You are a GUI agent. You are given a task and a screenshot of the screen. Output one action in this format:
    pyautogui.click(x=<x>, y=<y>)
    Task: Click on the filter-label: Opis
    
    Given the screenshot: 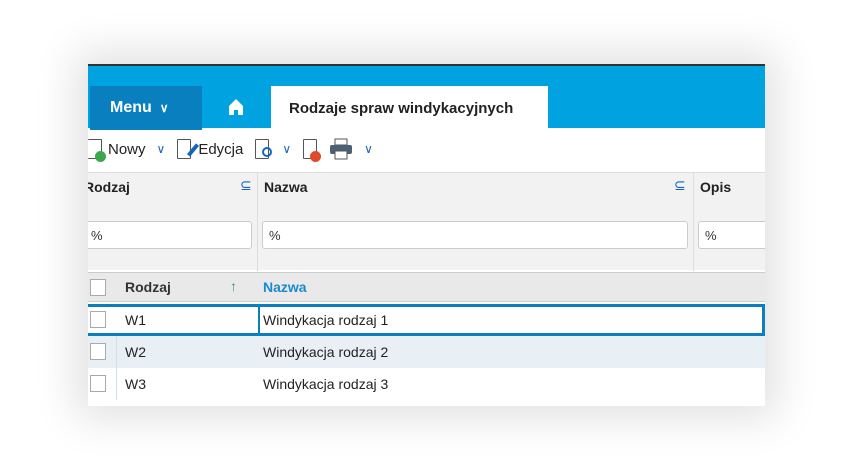 What is the action you would take?
    pyautogui.click(x=716, y=187)
    